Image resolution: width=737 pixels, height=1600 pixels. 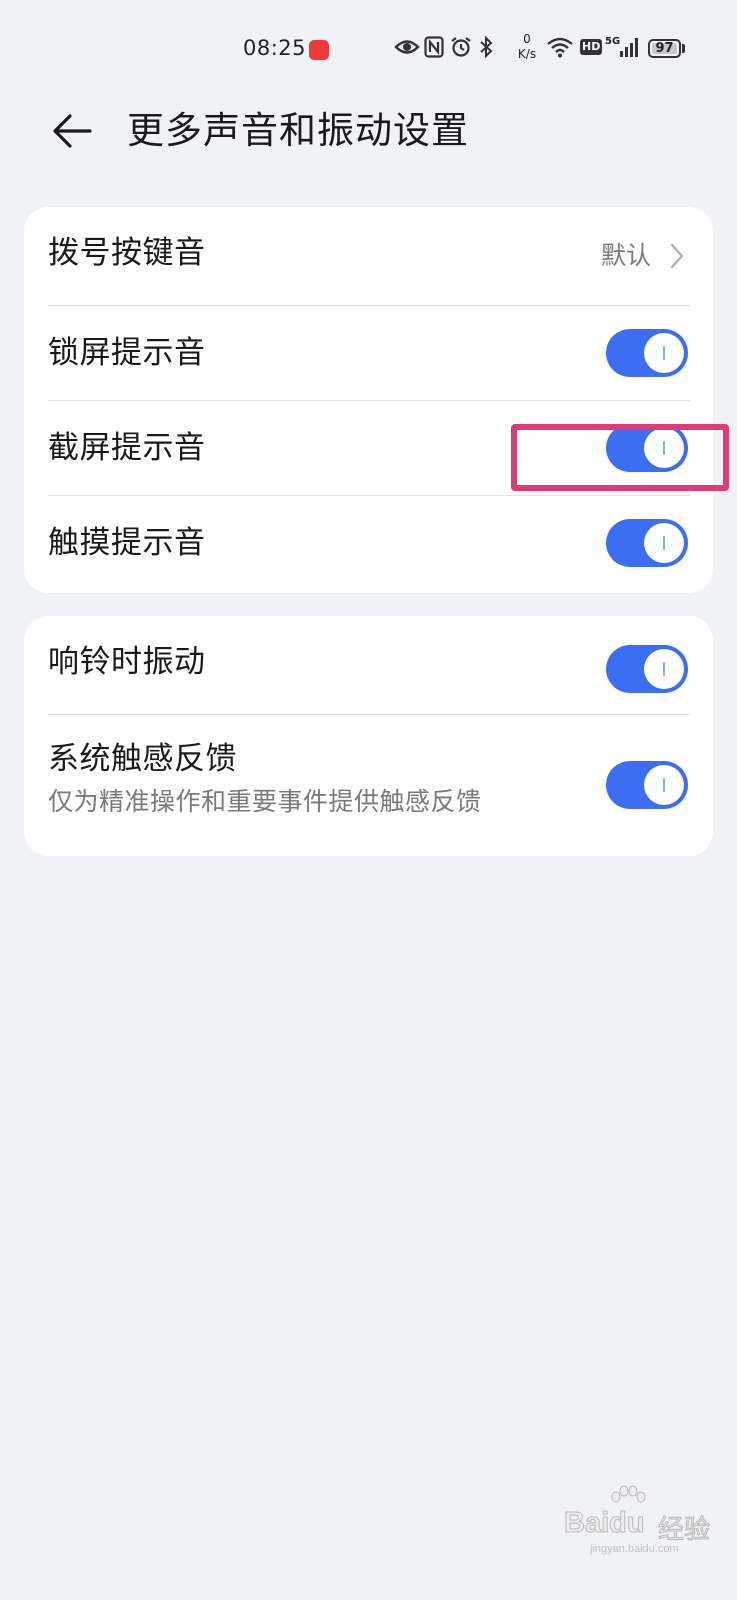 I want to click on vibration-settings-card: 响铃时振动 系统触感反馈 仅为精准操作和重要事件提供触感反馈, so click(x=368, y=736).